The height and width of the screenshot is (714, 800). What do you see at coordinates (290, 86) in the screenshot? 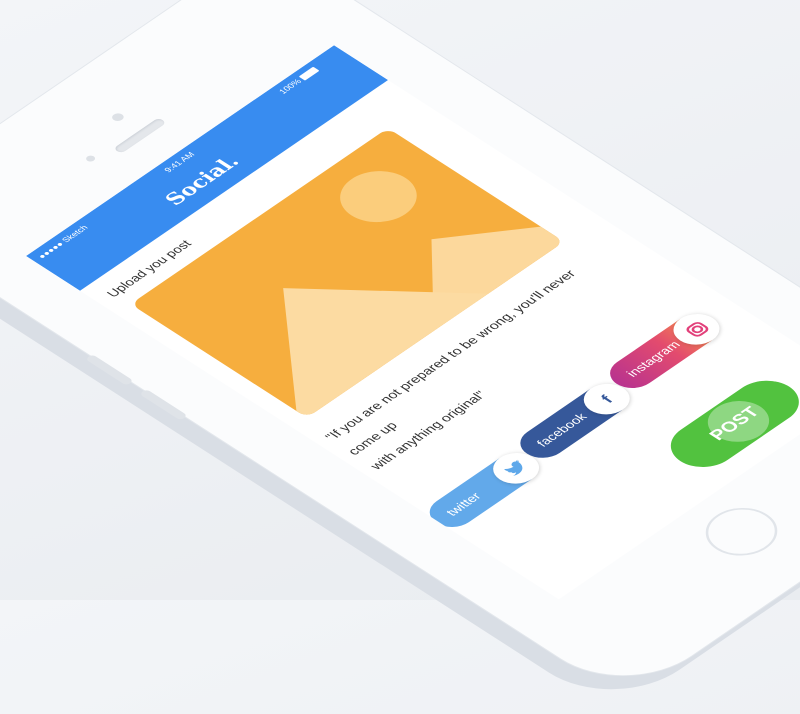
I see `battery-percent: 100%` at bounding box center [290, 86].